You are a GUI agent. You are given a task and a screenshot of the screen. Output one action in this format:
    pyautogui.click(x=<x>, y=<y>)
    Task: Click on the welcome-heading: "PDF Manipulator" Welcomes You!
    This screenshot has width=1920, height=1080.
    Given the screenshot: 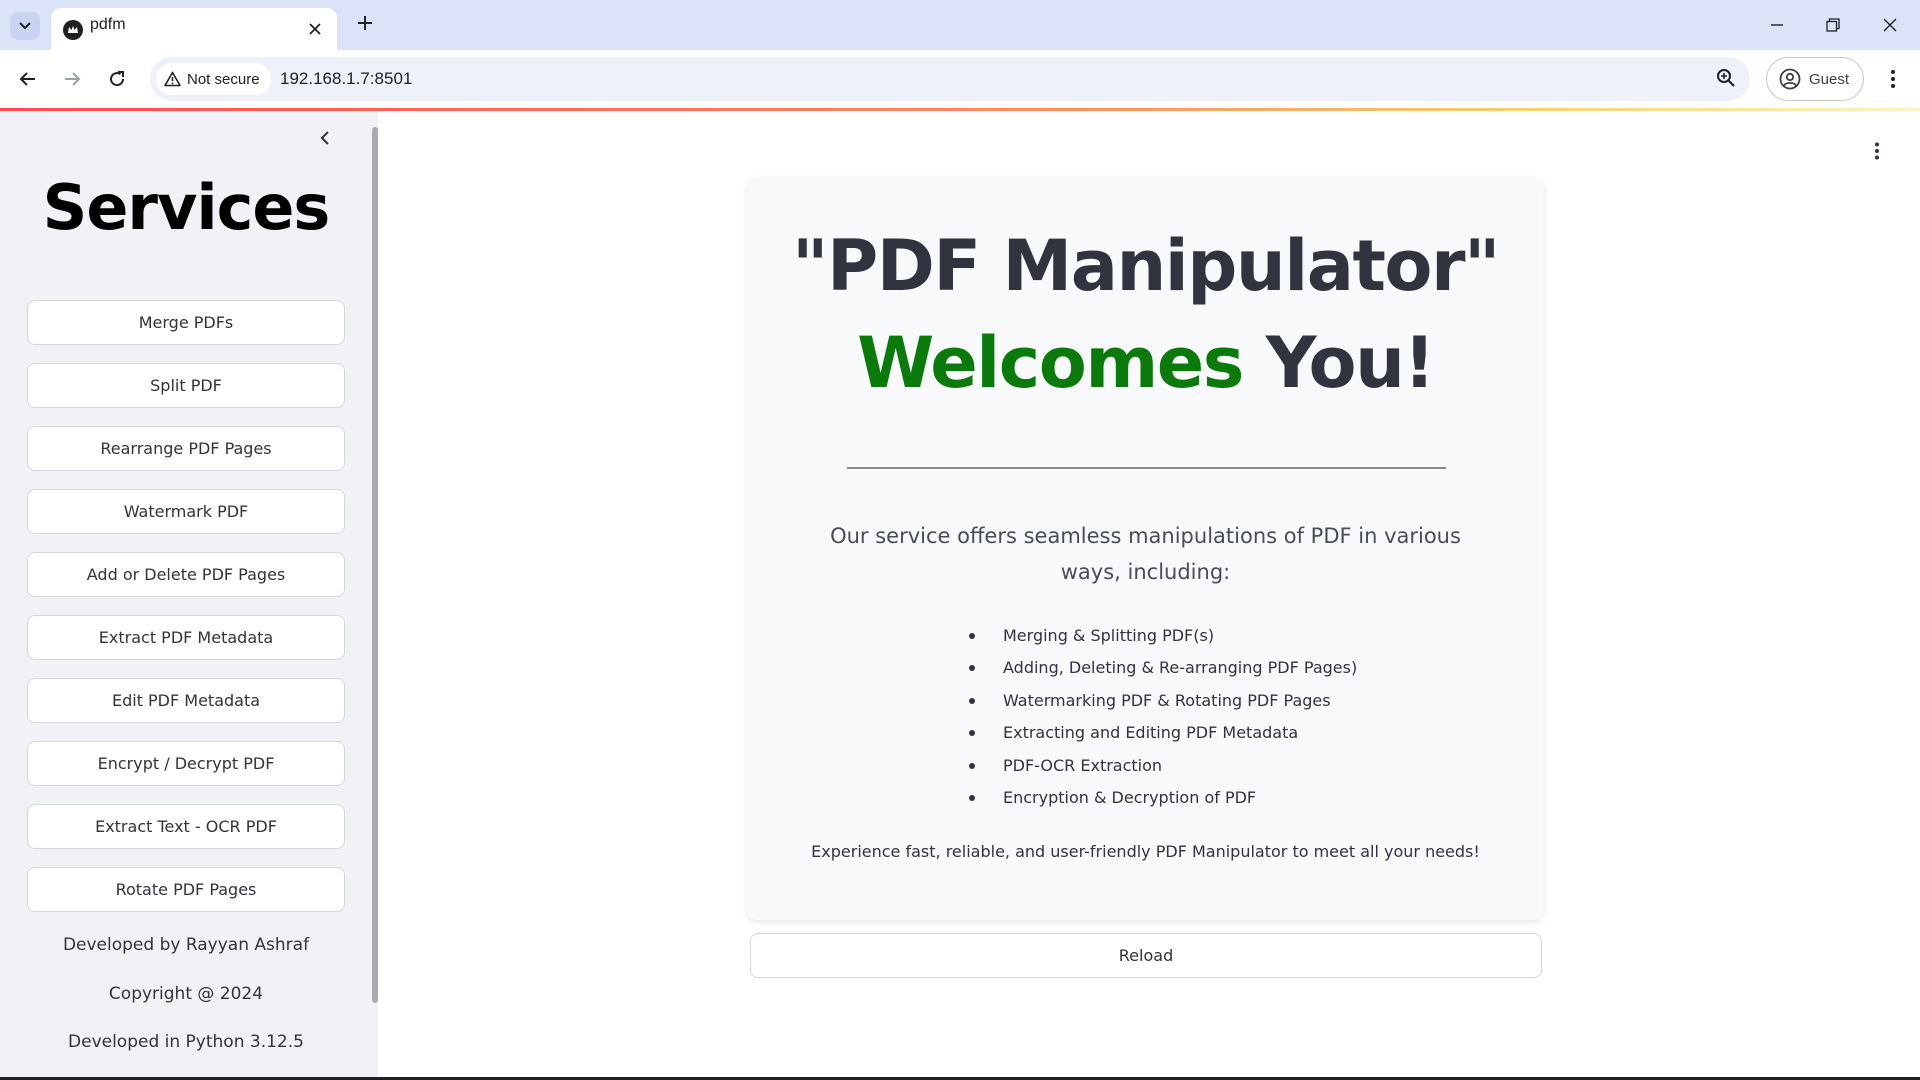 What is the action you would take?
    pyautogui.click(x=1145, y=315)
    